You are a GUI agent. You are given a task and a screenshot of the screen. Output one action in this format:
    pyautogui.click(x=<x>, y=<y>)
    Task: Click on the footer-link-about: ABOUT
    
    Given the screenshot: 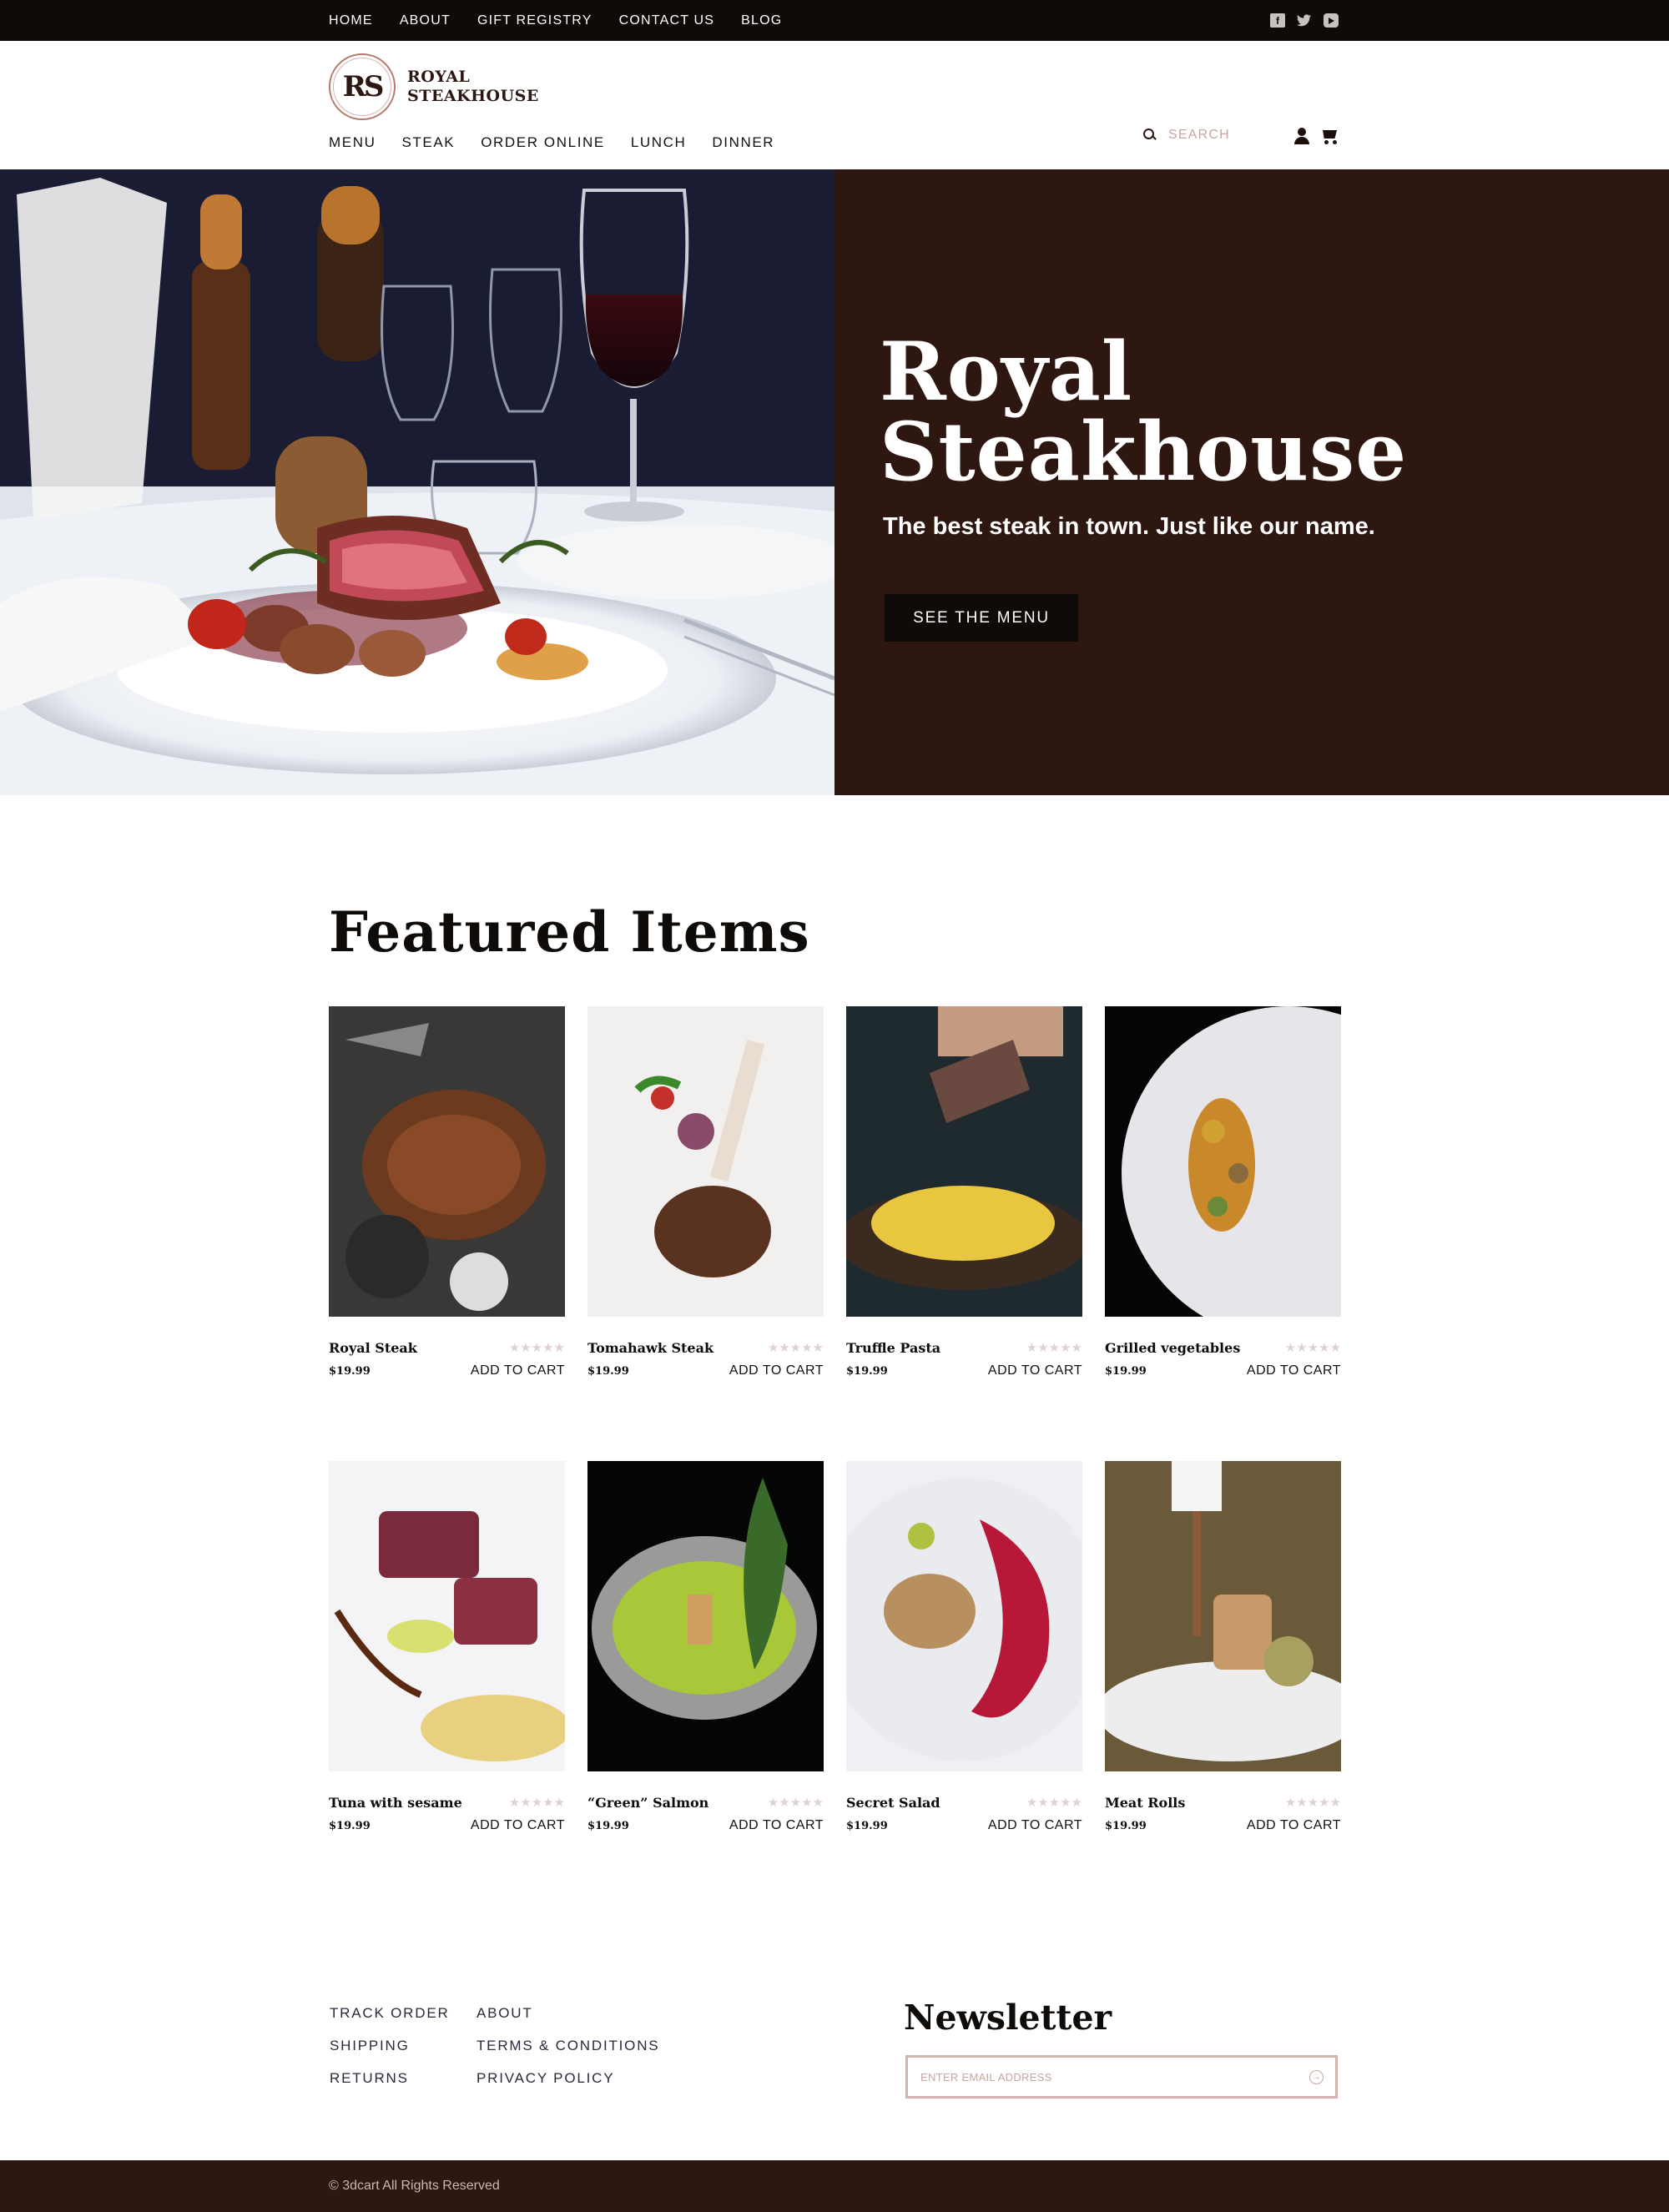 What is the action you would take?
    pyautogui.click(x=568, y=2021)
    